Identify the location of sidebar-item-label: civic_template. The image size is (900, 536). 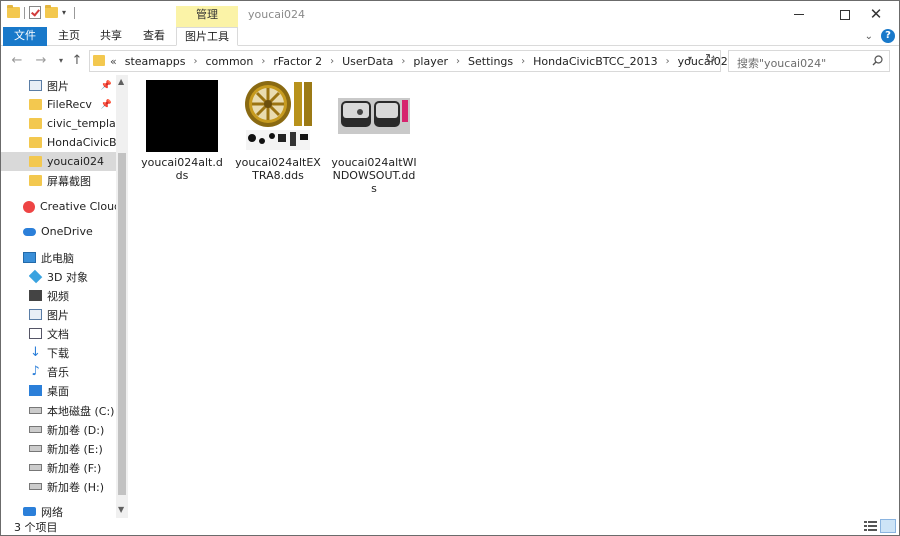
(81, 123).